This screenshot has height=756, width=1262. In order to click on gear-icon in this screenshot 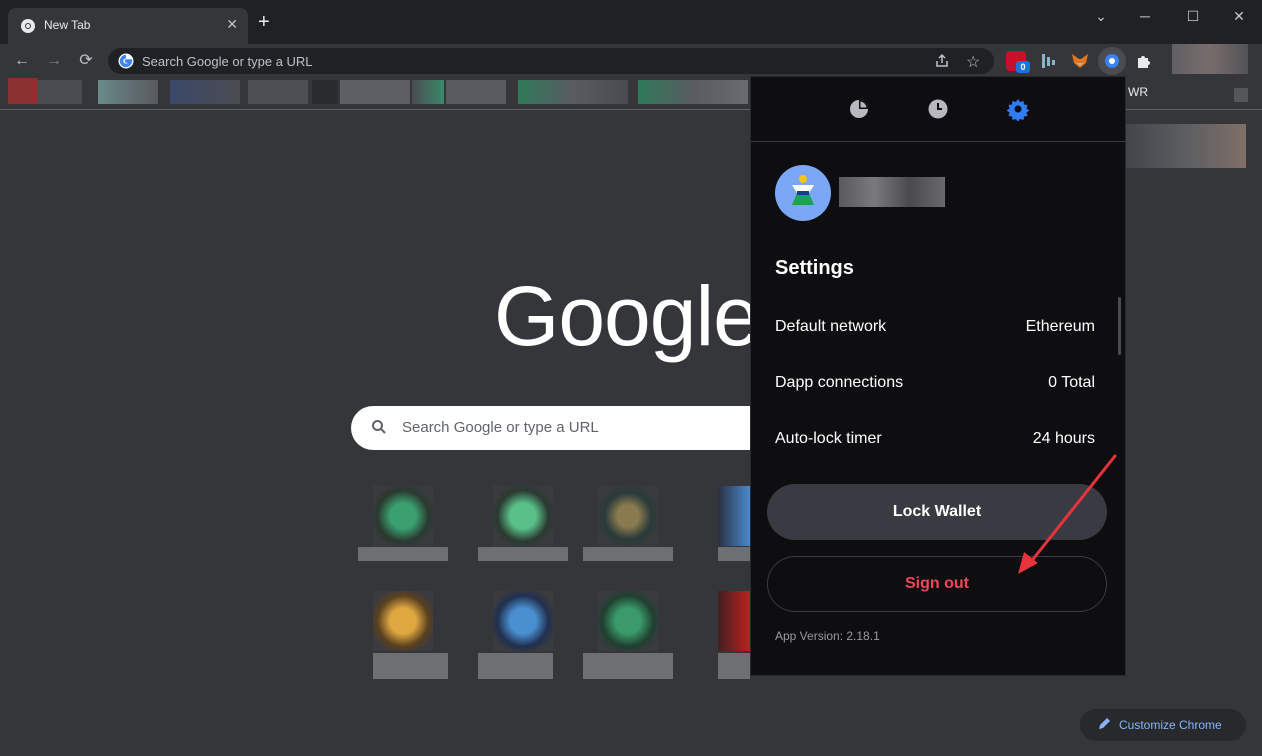, I will do `click(1018, 111)`.